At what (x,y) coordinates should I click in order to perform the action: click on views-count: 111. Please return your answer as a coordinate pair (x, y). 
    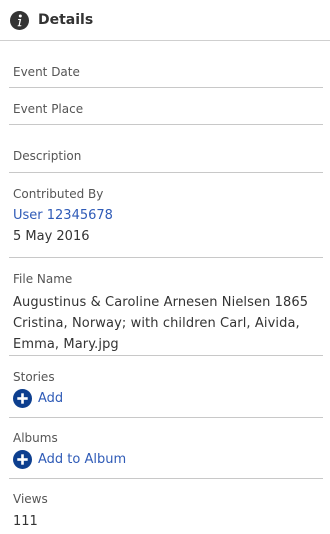
    Looking at the image, I should click on (25, 521).